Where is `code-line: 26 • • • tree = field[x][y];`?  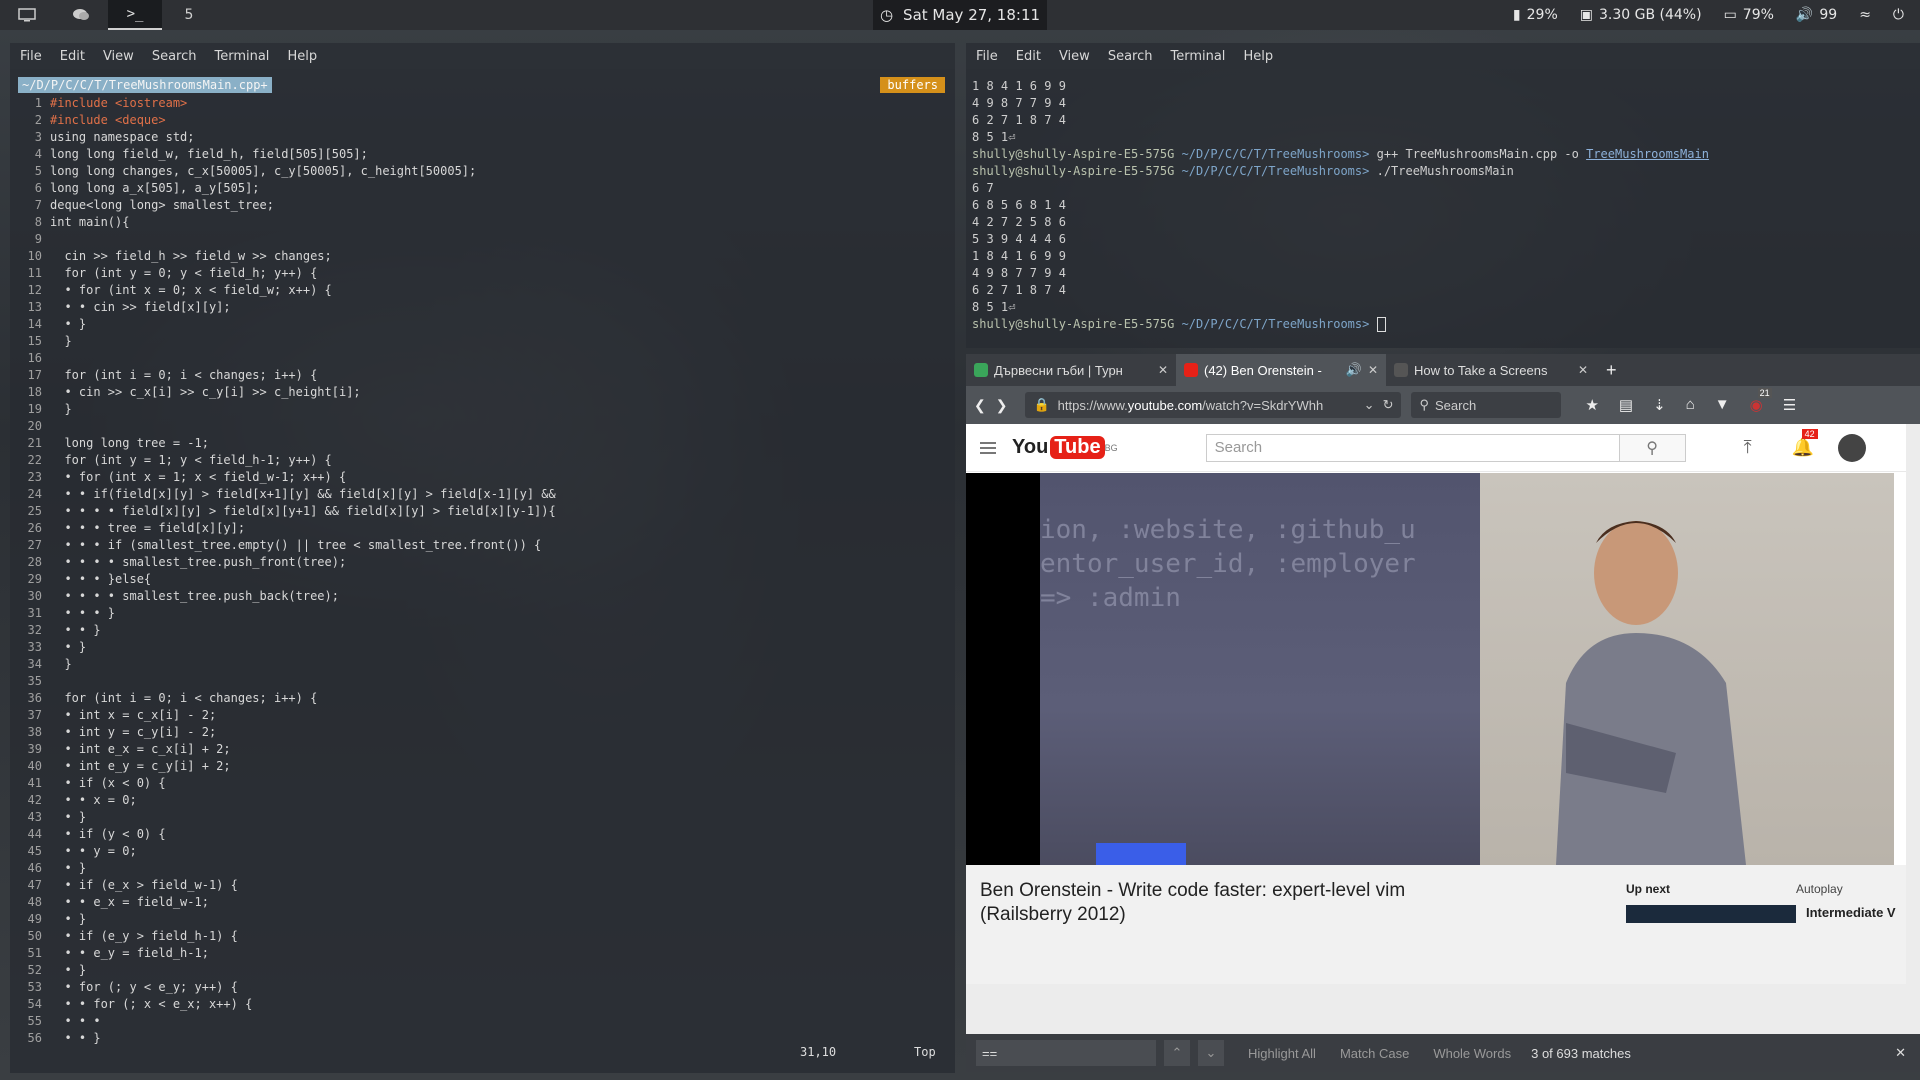 code-line: 26 • • • tree = field[x][y]; is located at coordinates (286, 528).